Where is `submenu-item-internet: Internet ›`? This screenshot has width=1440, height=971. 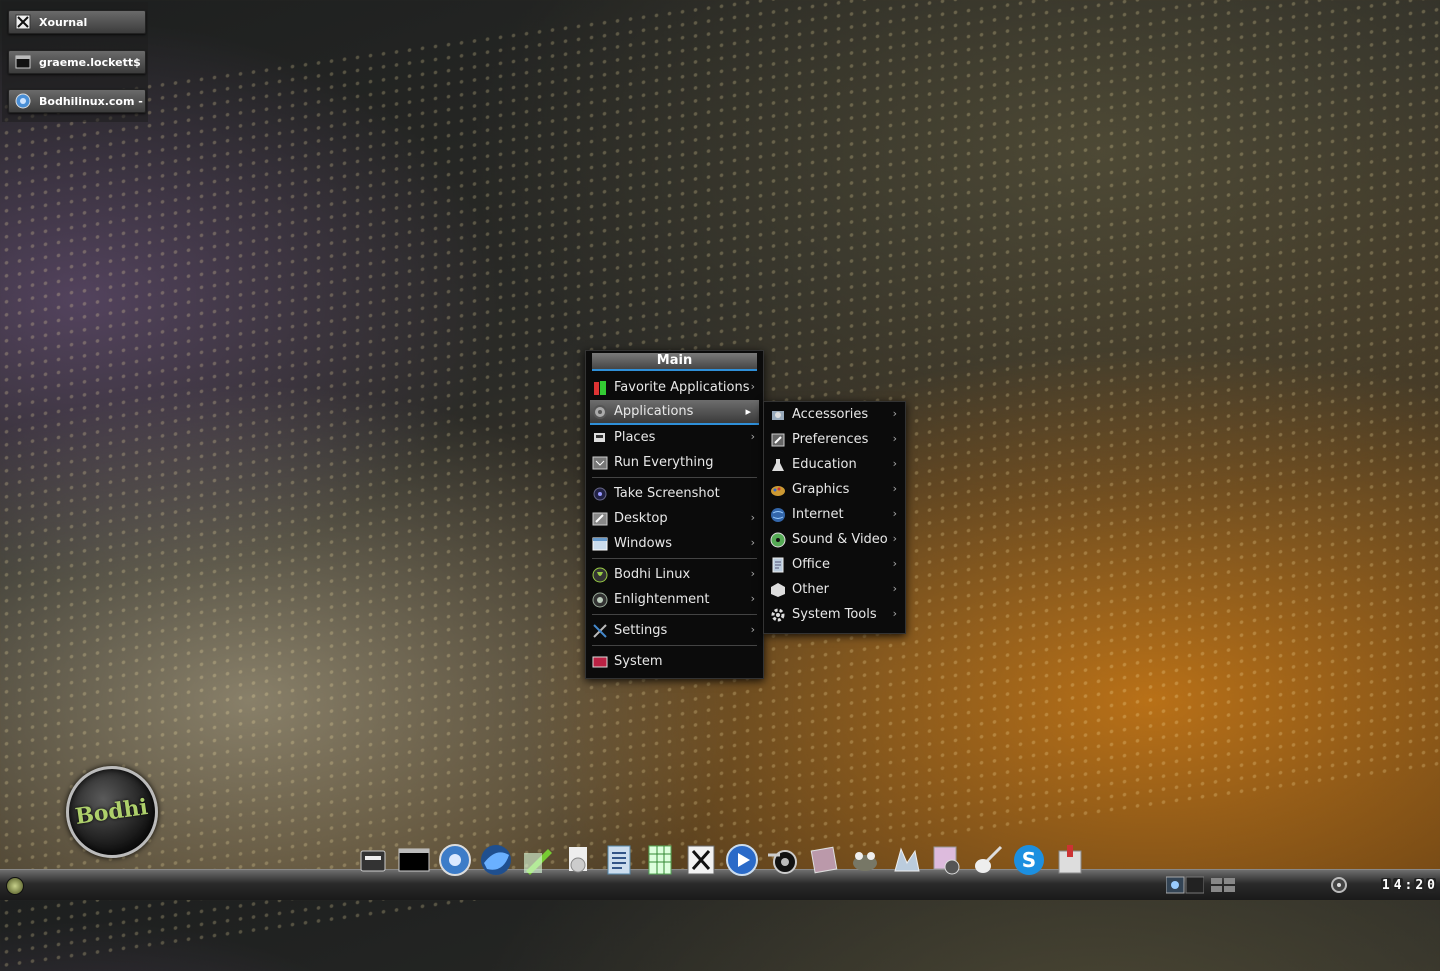 submenu-item-internet: Internet › is located at coordinates (834, 514).